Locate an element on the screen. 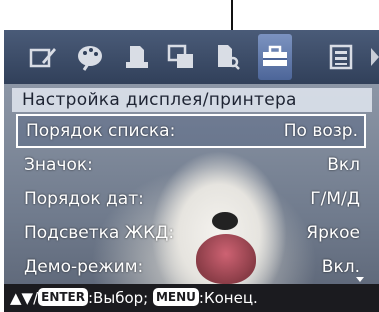 The width and height of the screenshot is (379, 312). menu-item-list-order: Порядок списка: По возр. is located at coordinates (191, 131).